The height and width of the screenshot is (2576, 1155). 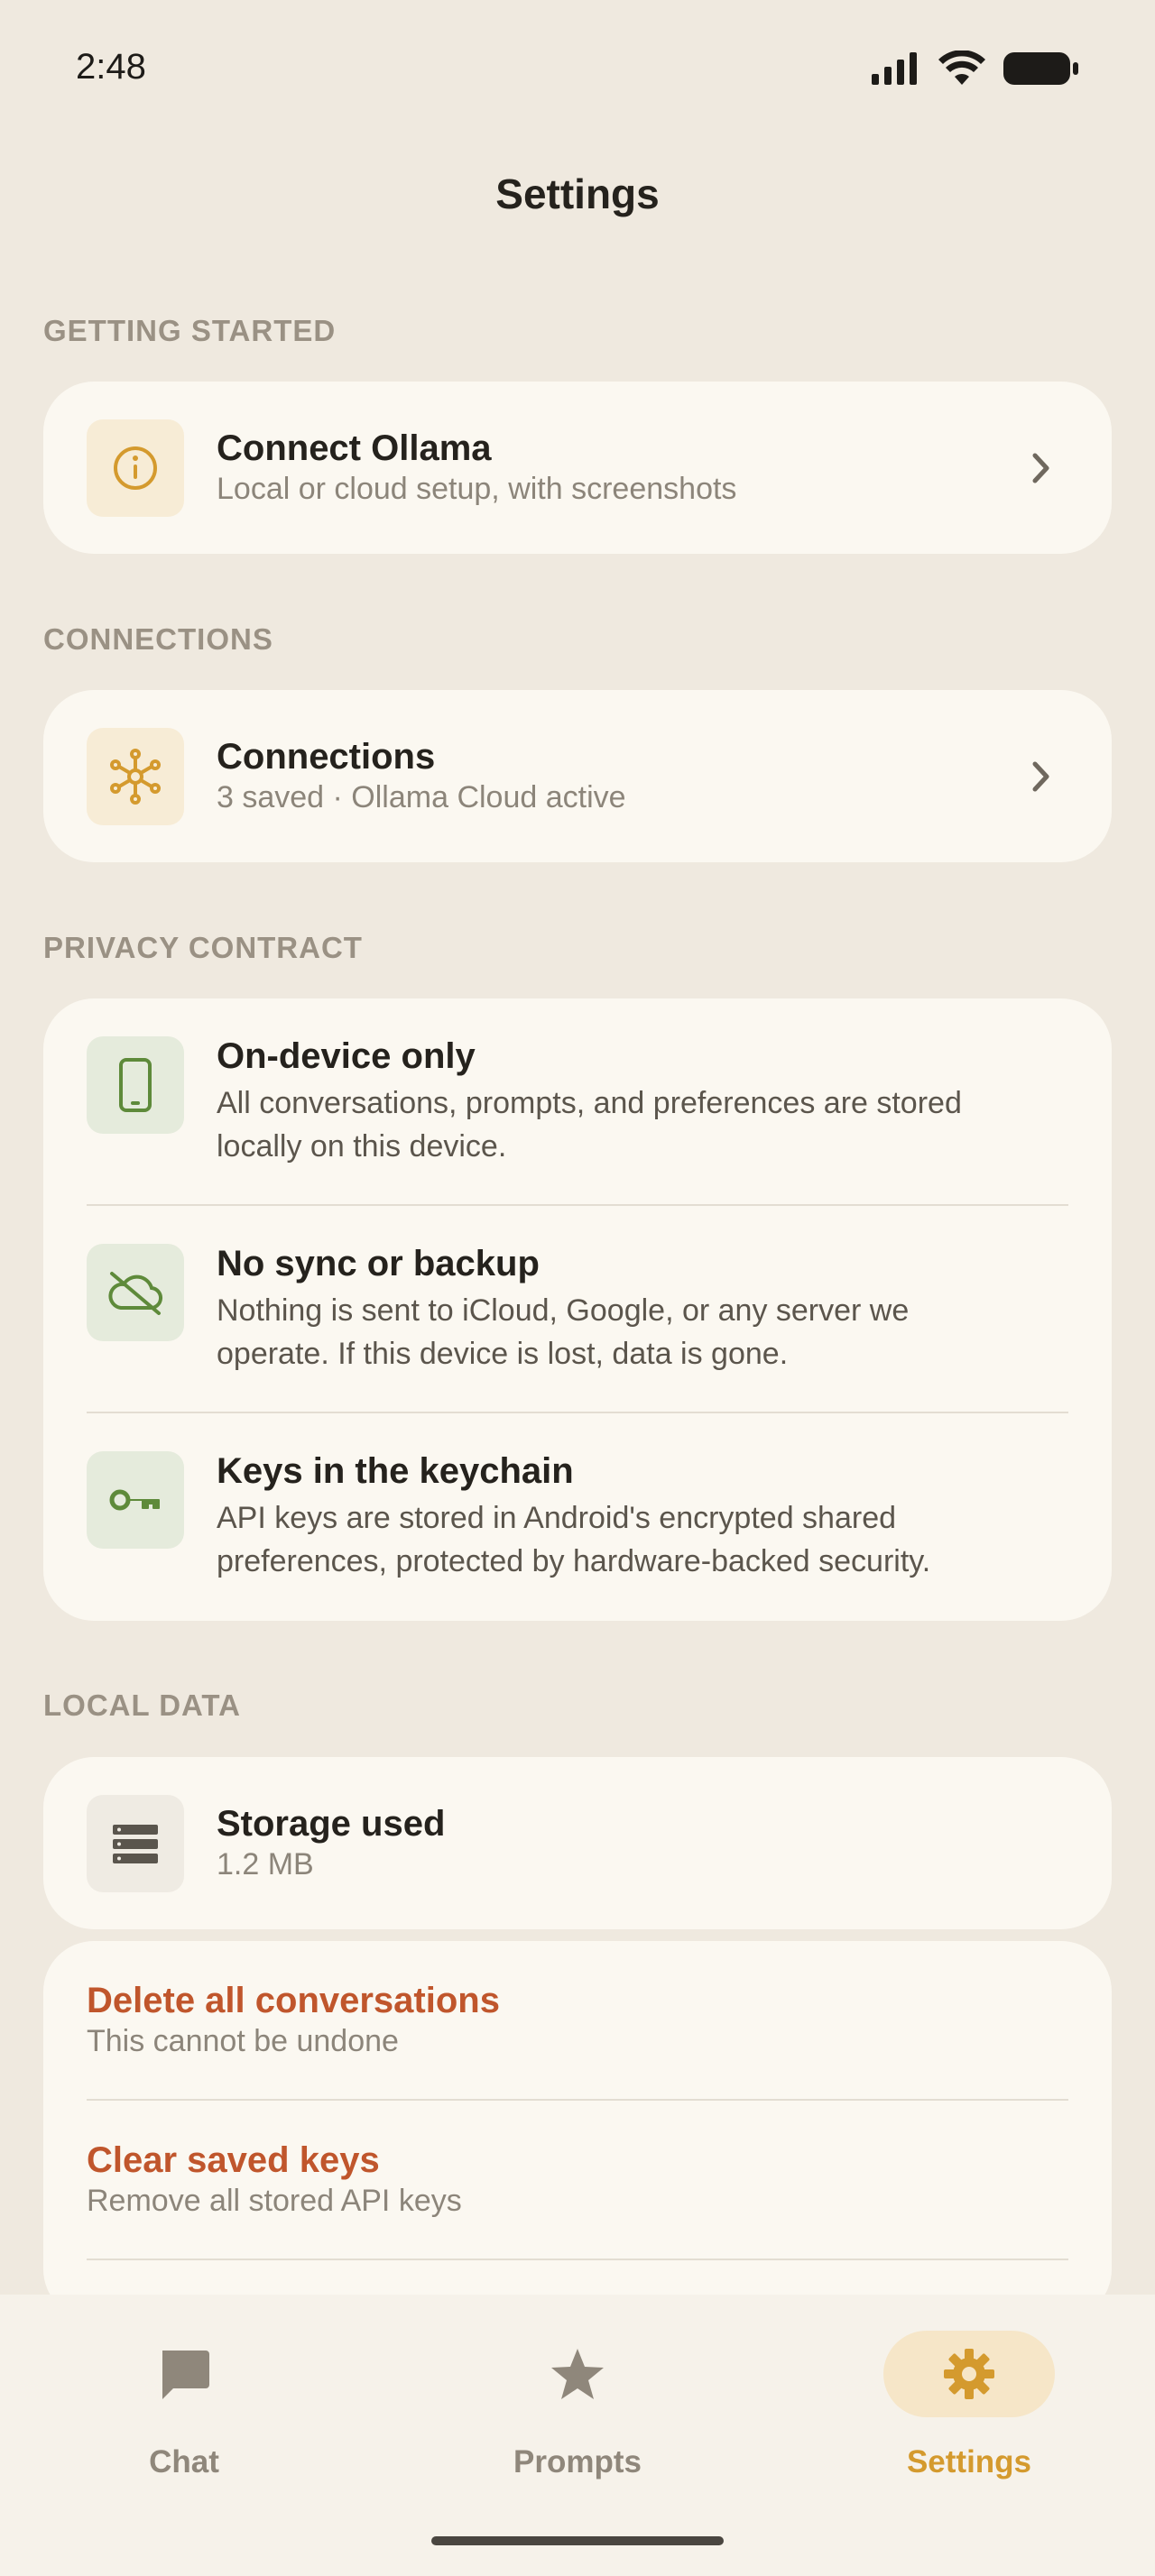 I want to click on phone-icon, so click(x=135, y=1085).